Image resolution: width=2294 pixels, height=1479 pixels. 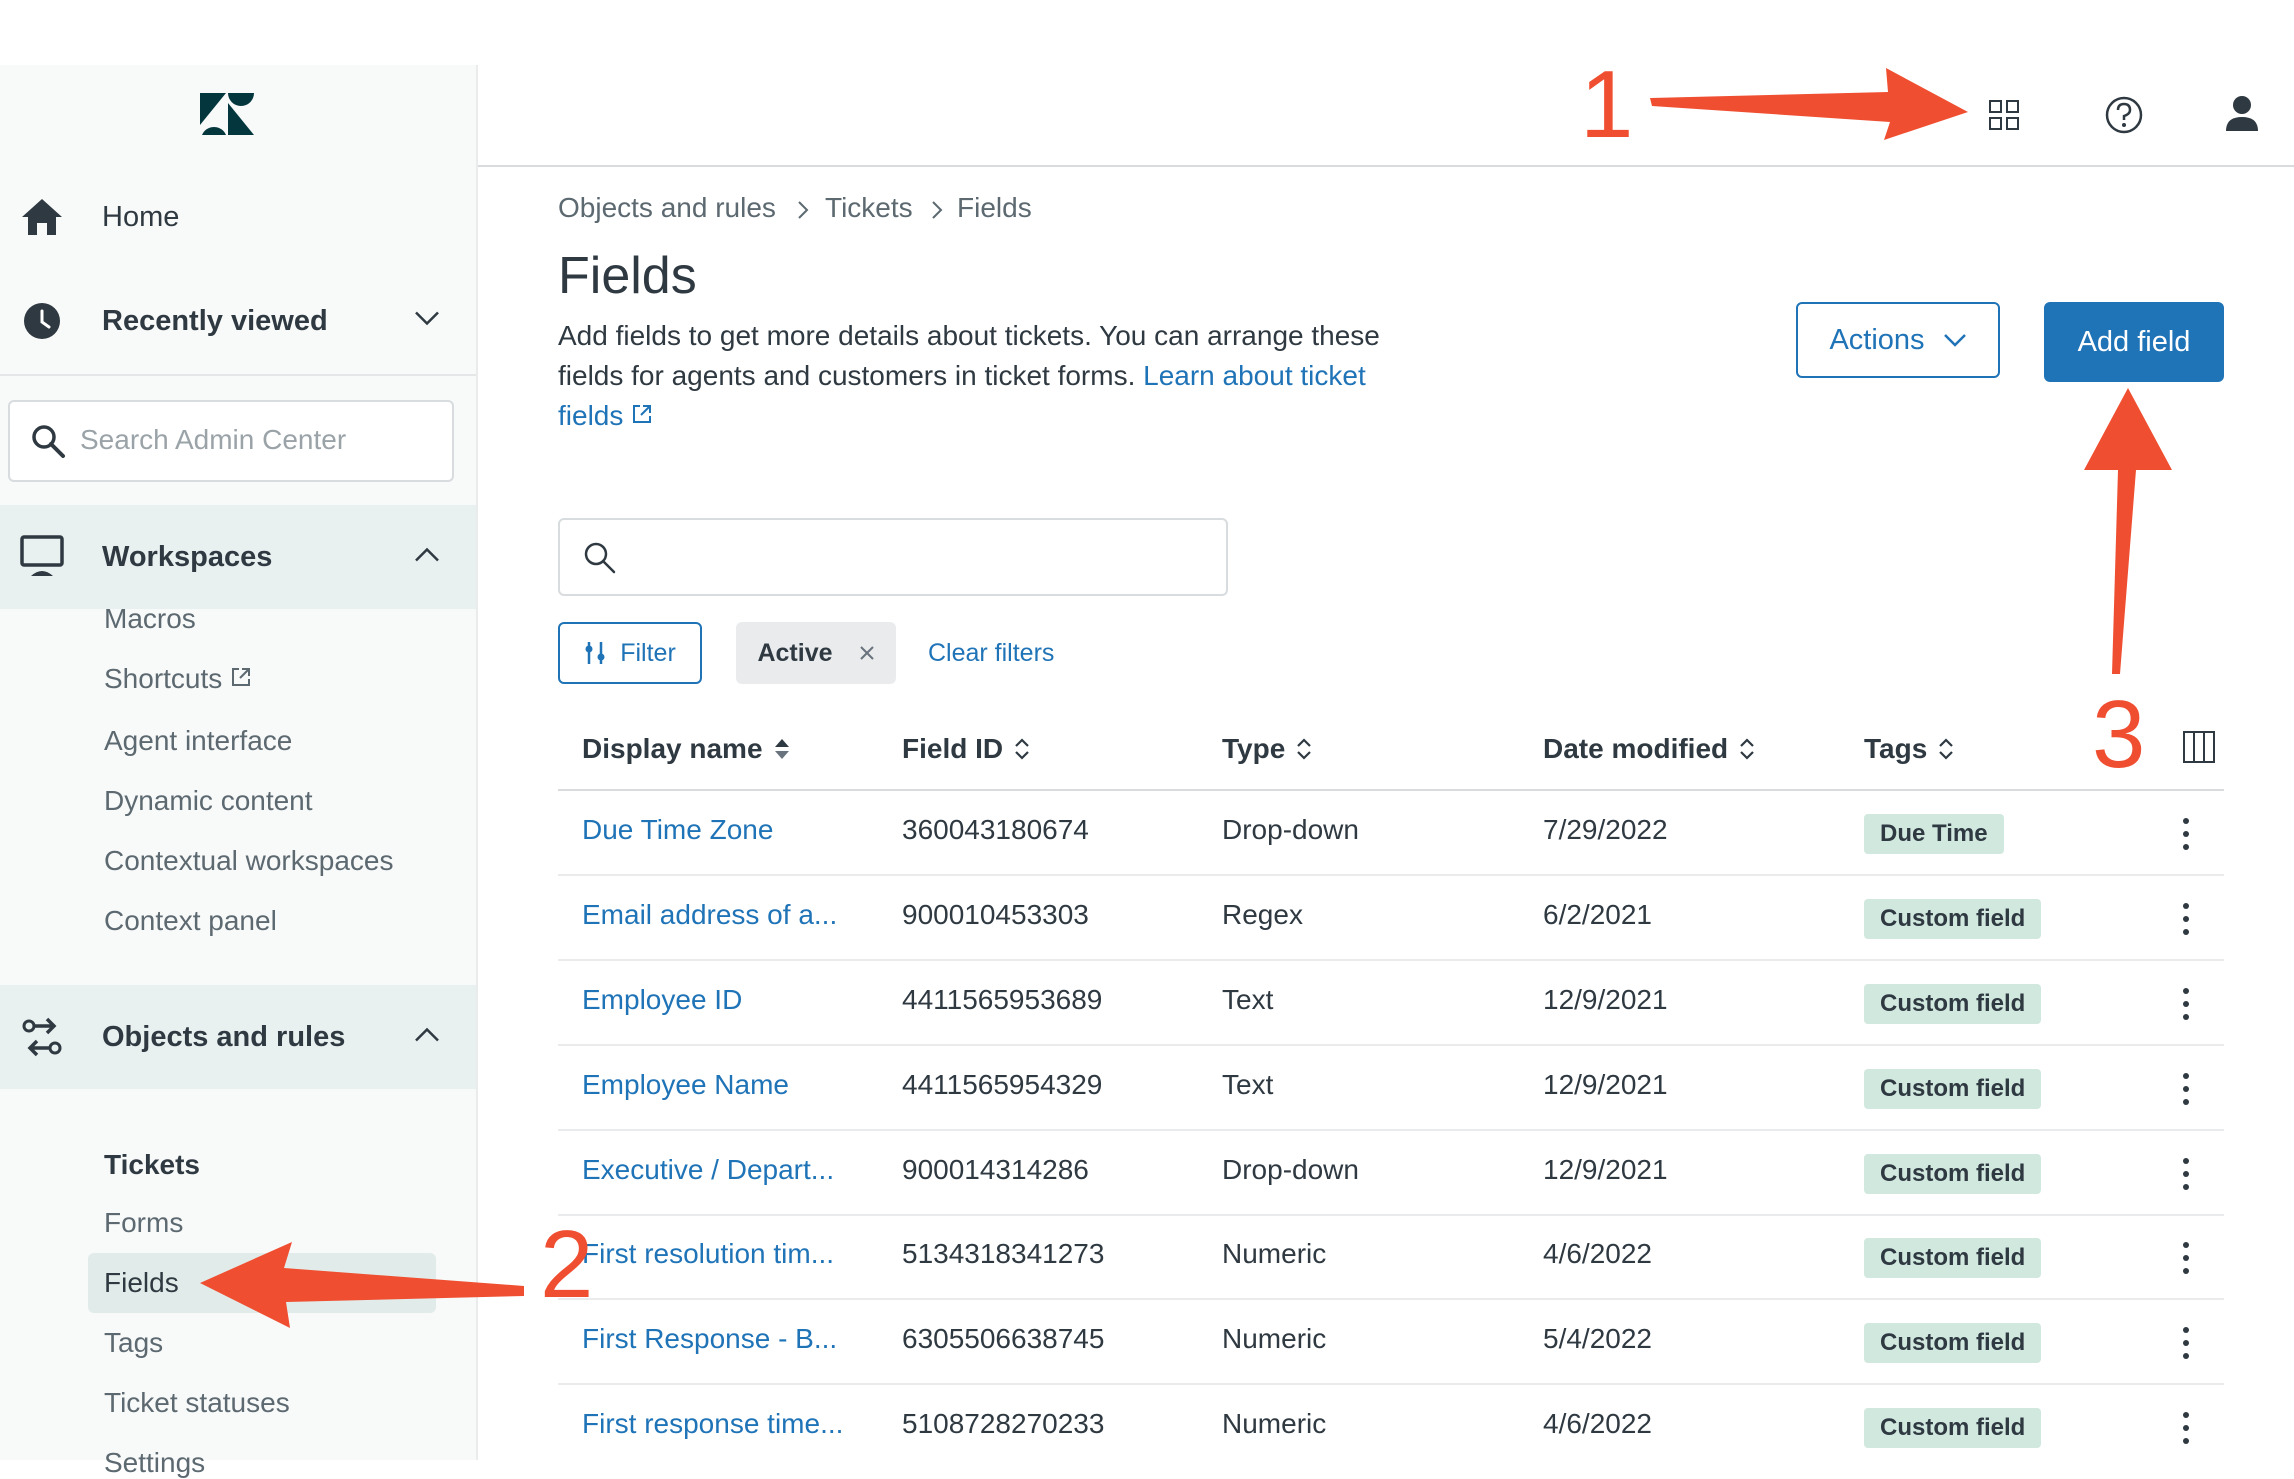 What do you see at coordinates (627, 276) in the screenshot?
I see `page-title: Fields` at bounding box center [627, 276].